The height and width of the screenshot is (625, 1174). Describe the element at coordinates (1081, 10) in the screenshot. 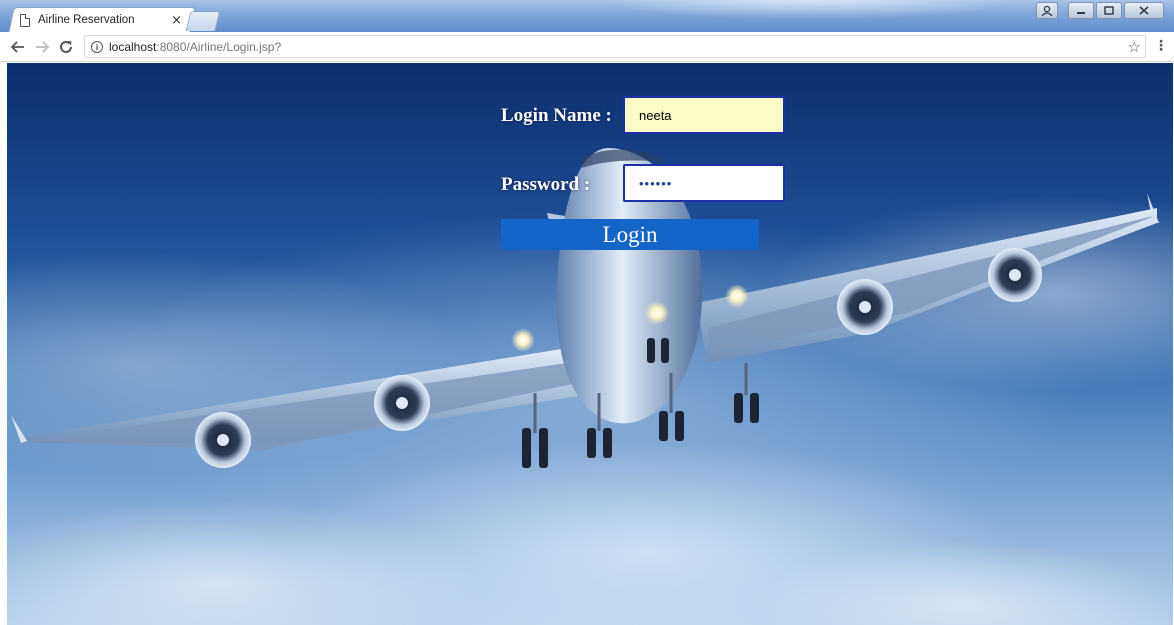

I see `minimize-icon` at that location.